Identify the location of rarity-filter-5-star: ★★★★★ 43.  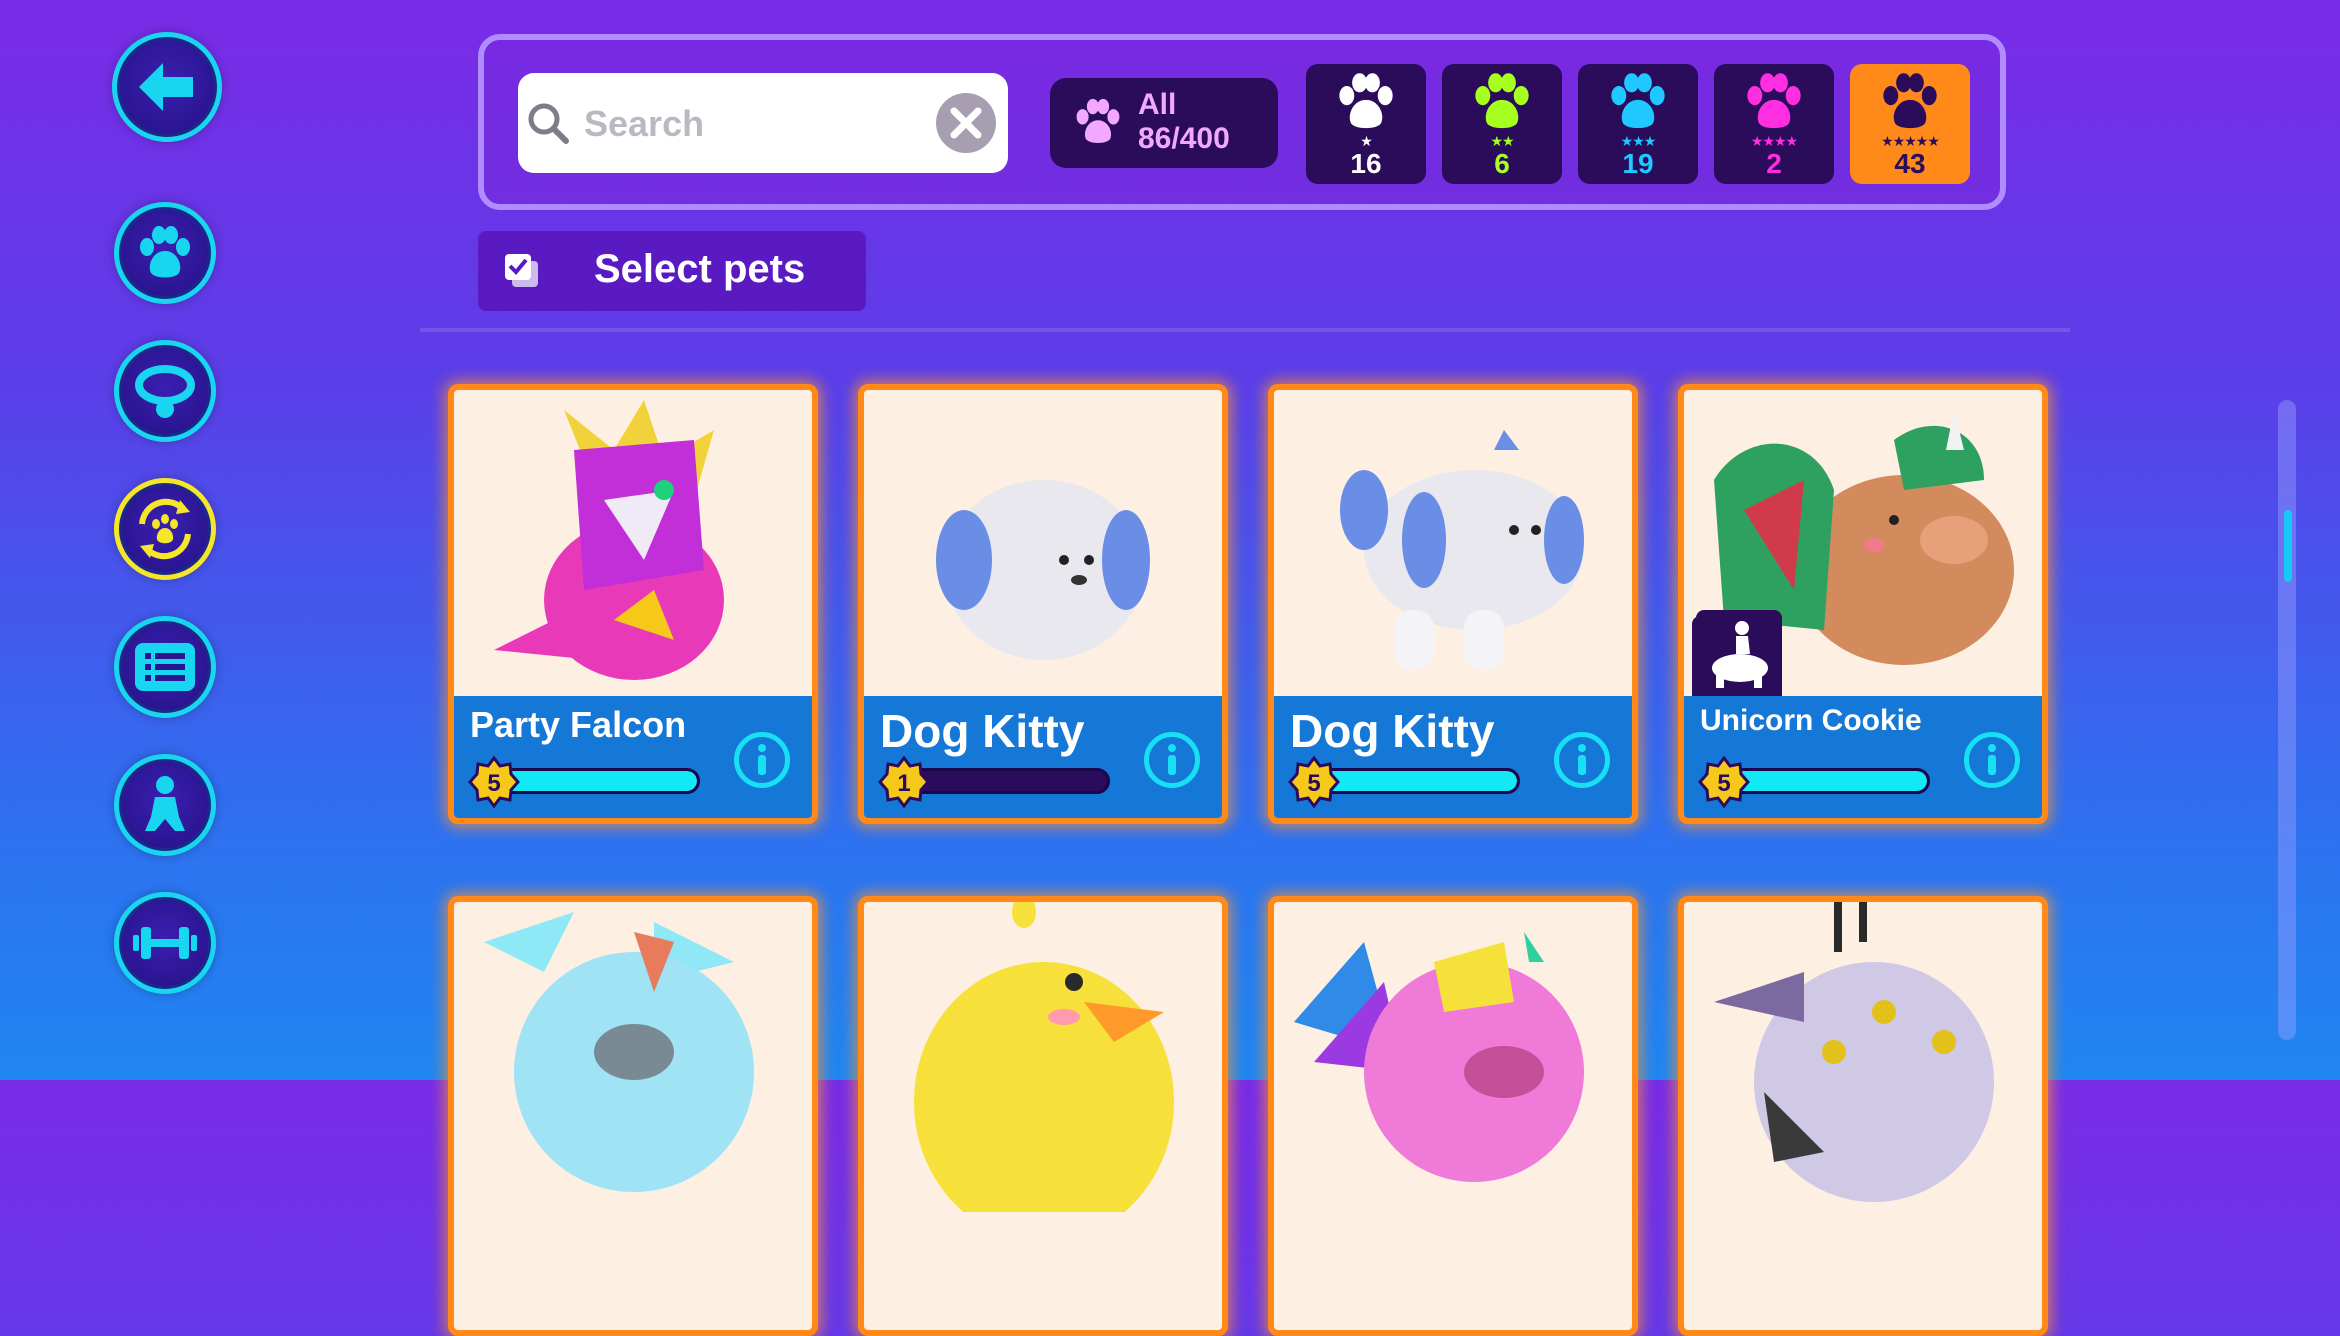
(1910, 124).